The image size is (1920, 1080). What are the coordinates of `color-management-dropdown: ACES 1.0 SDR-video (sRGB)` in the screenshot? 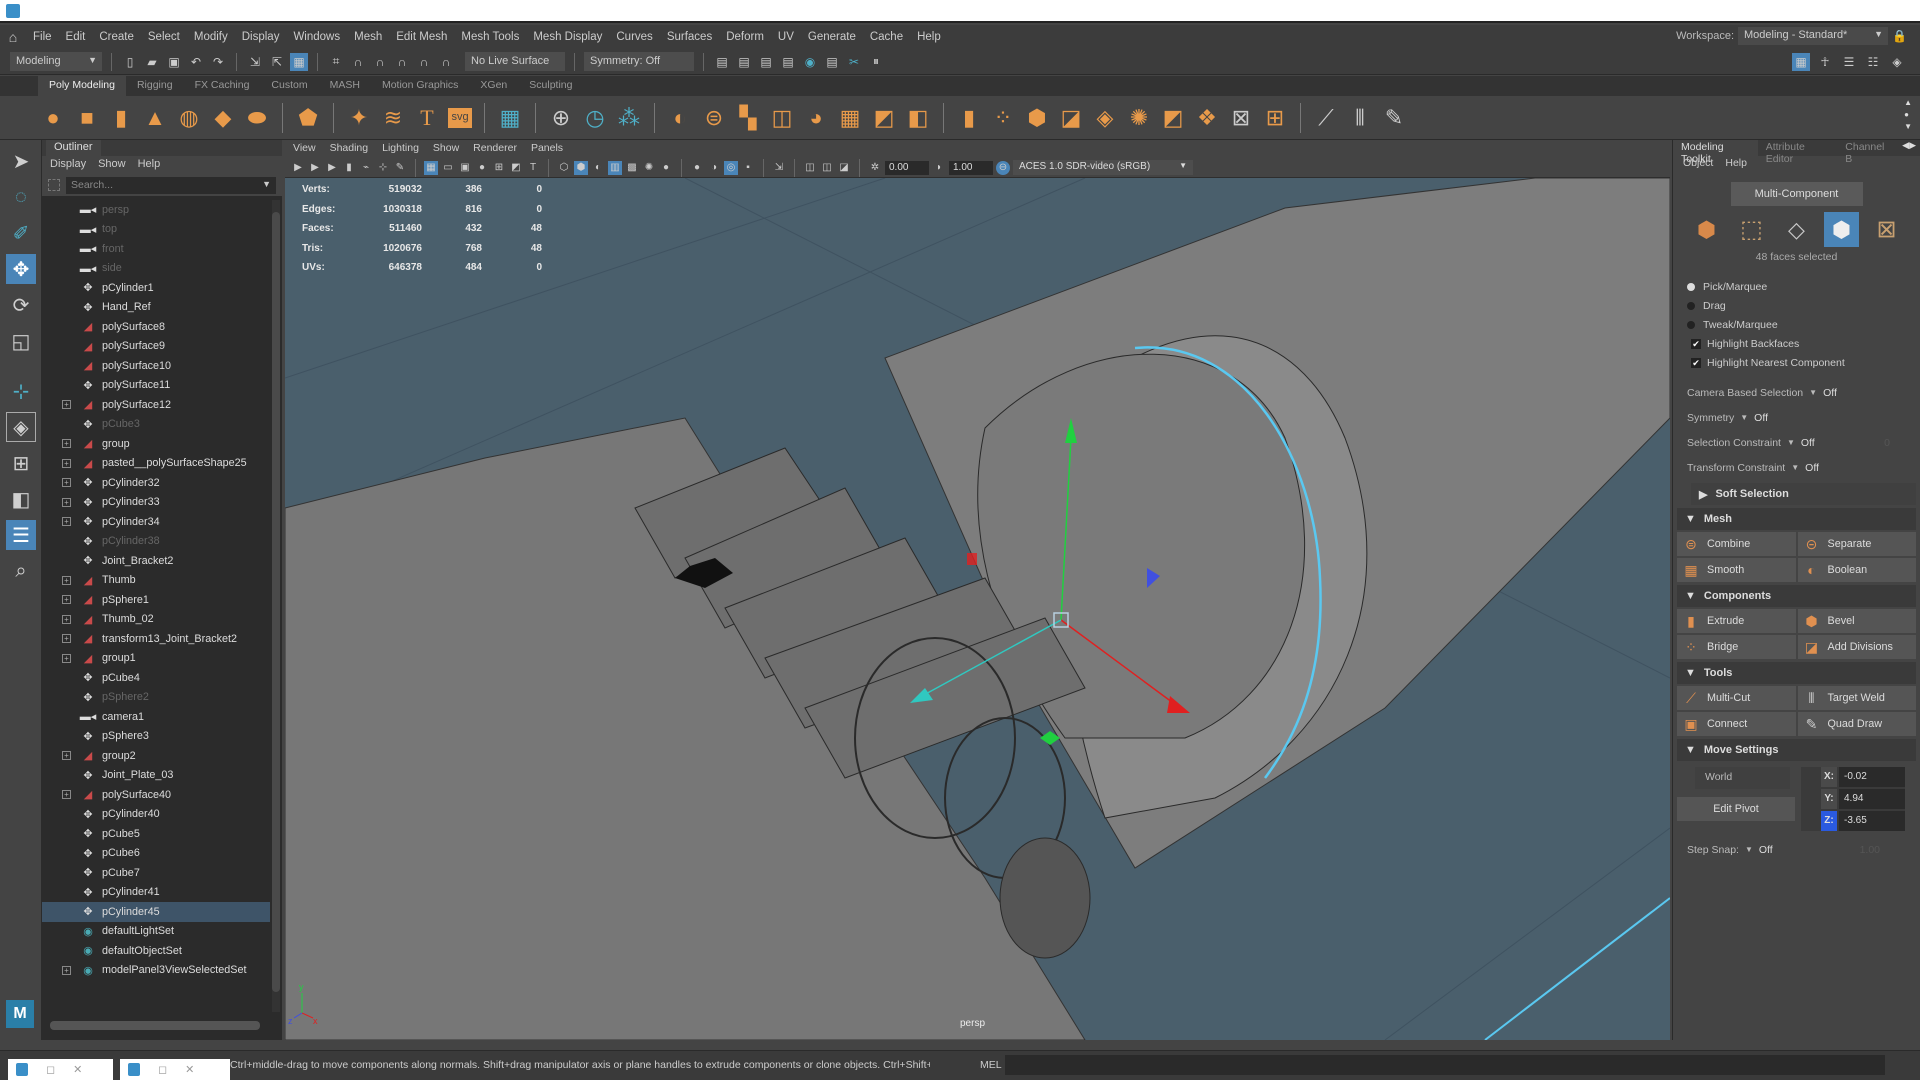 It's located at (1103, 167).